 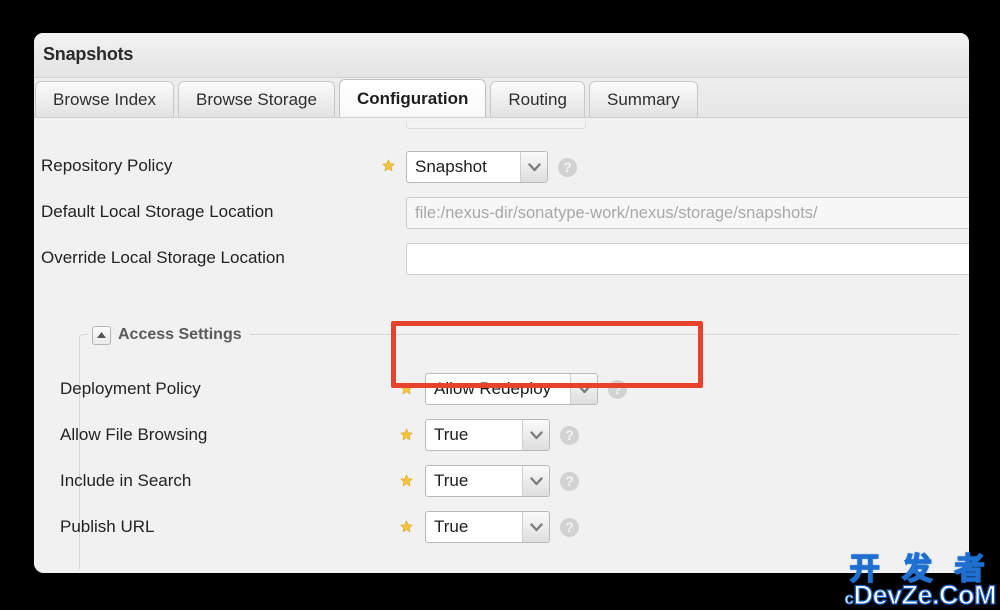 What do you see at coordinates (569, 435) in the screenshot?
I see `help-icon-allow-file-browsing: ?` at bounding box center [569, 435].